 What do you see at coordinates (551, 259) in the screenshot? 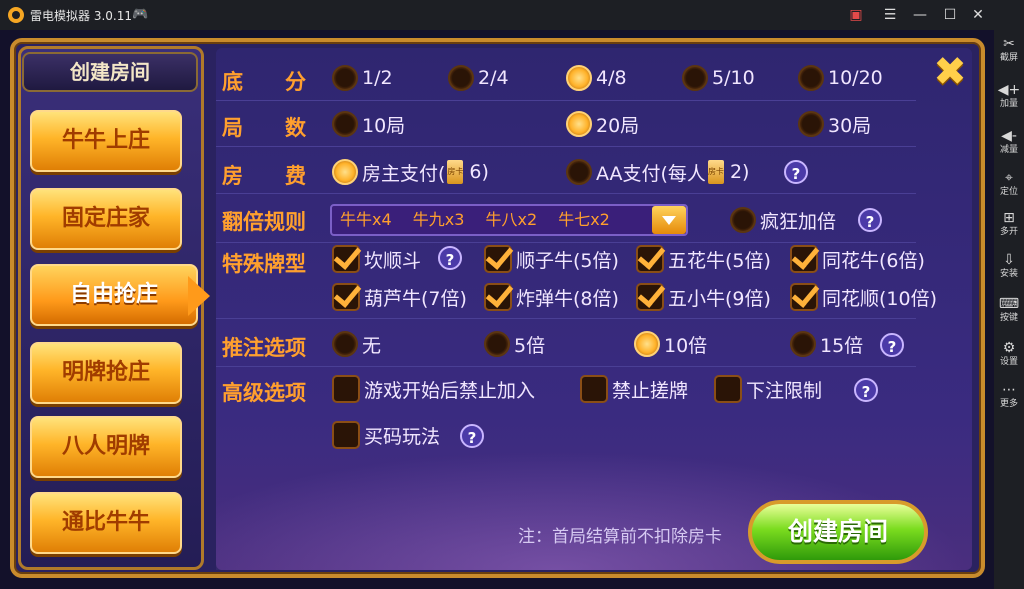
I see `special-card-option: 顺子牛(5倍)` at bounding box center [551, 259].